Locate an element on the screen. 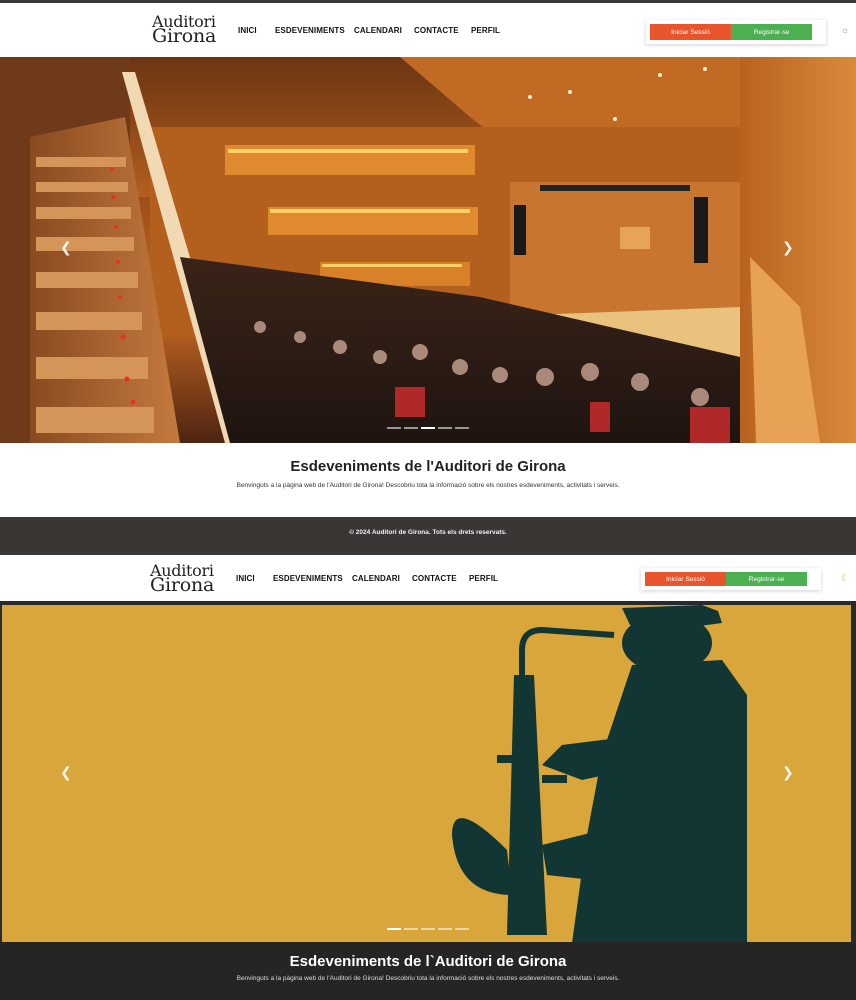  saxophonist-silhouette-image is located at coordinates (599, 774).